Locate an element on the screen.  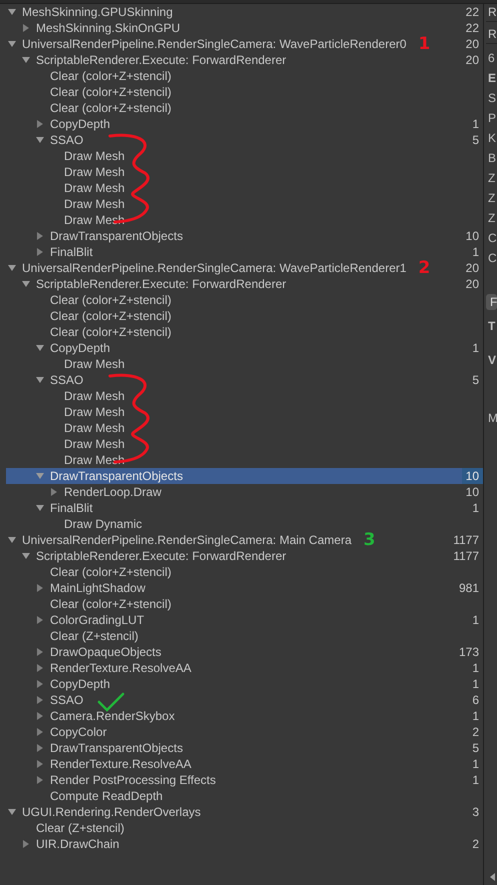
tree-row: Render PostProcessing Effects 1 is located at coordinates (244, 780).